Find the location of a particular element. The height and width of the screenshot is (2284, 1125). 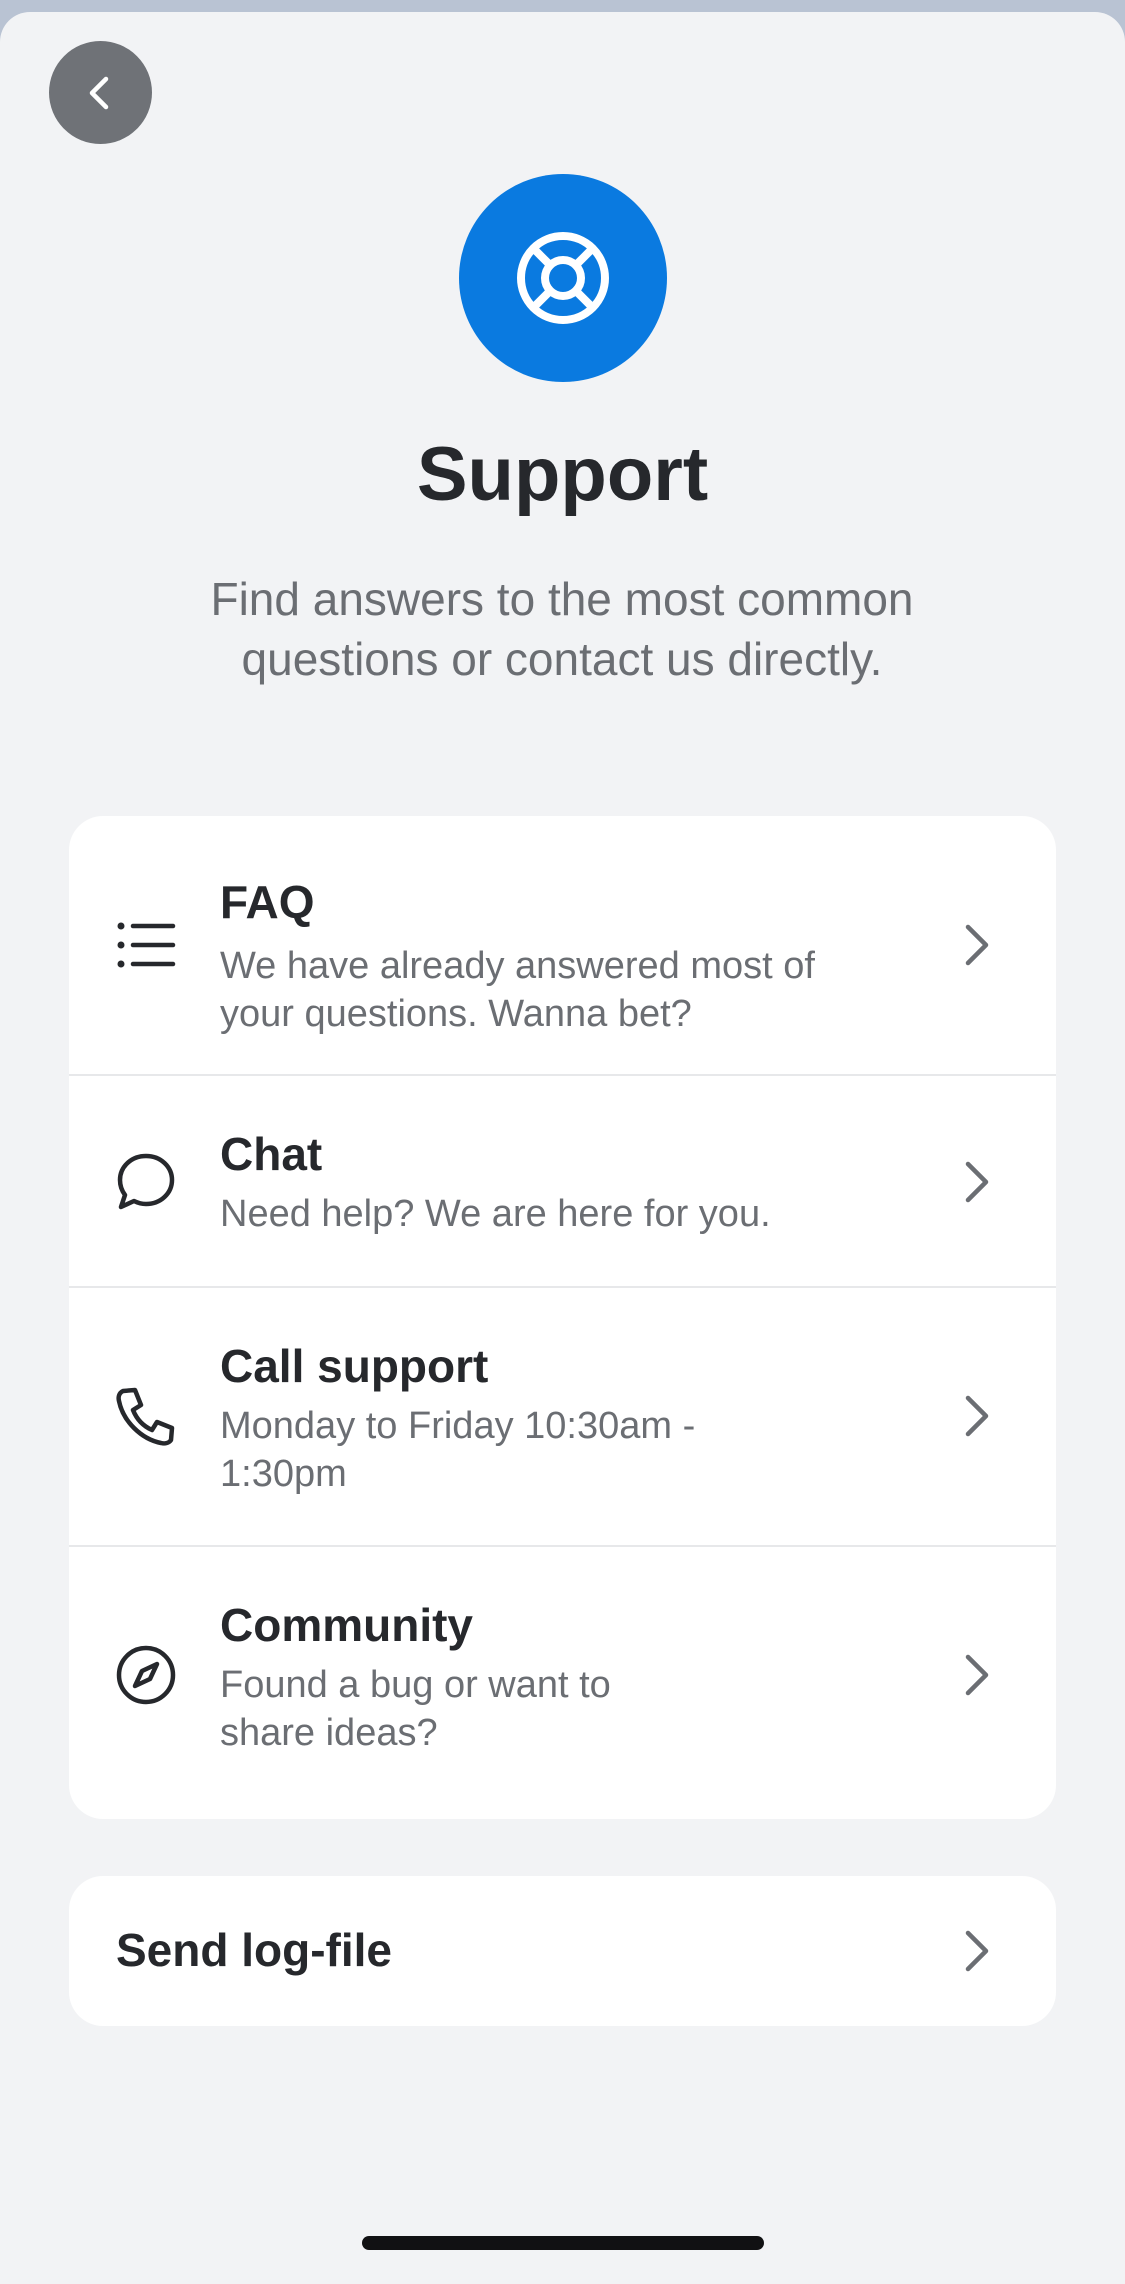

phone-icon is located at coordinates (146, 1416).